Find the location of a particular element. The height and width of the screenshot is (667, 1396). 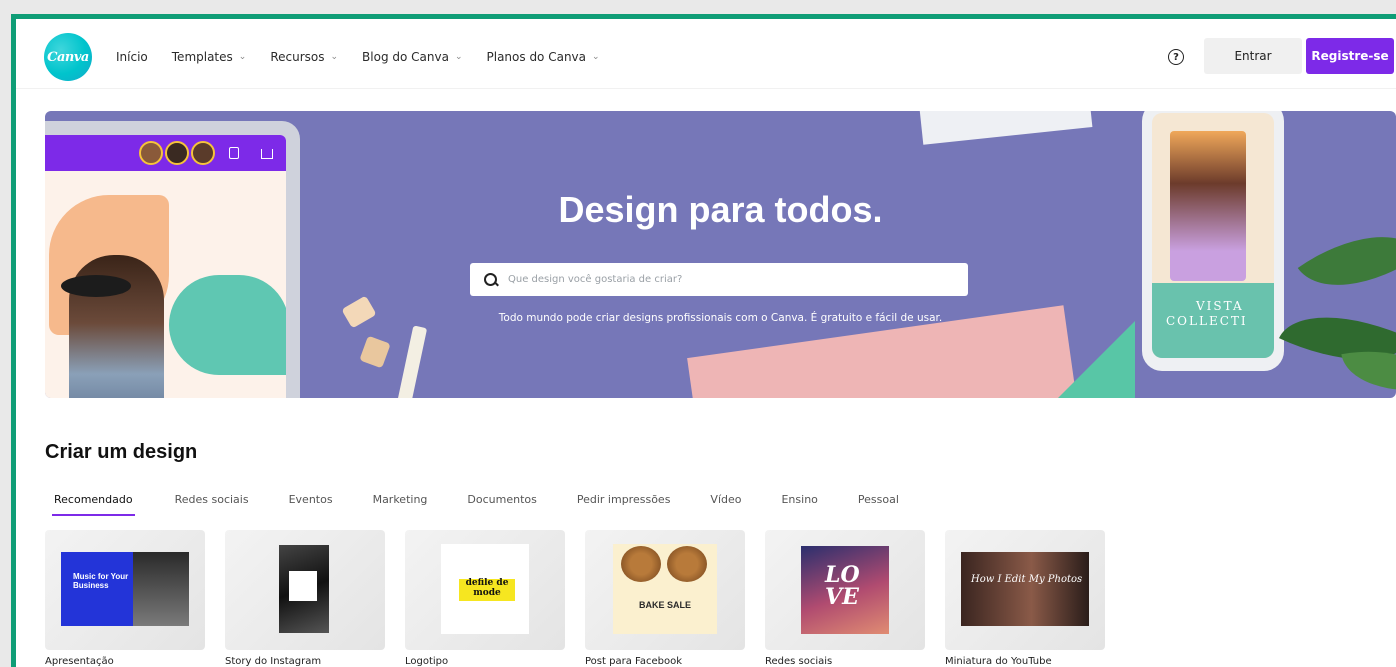

nav-item-label: Recursos is located at coordinates (297, 57).